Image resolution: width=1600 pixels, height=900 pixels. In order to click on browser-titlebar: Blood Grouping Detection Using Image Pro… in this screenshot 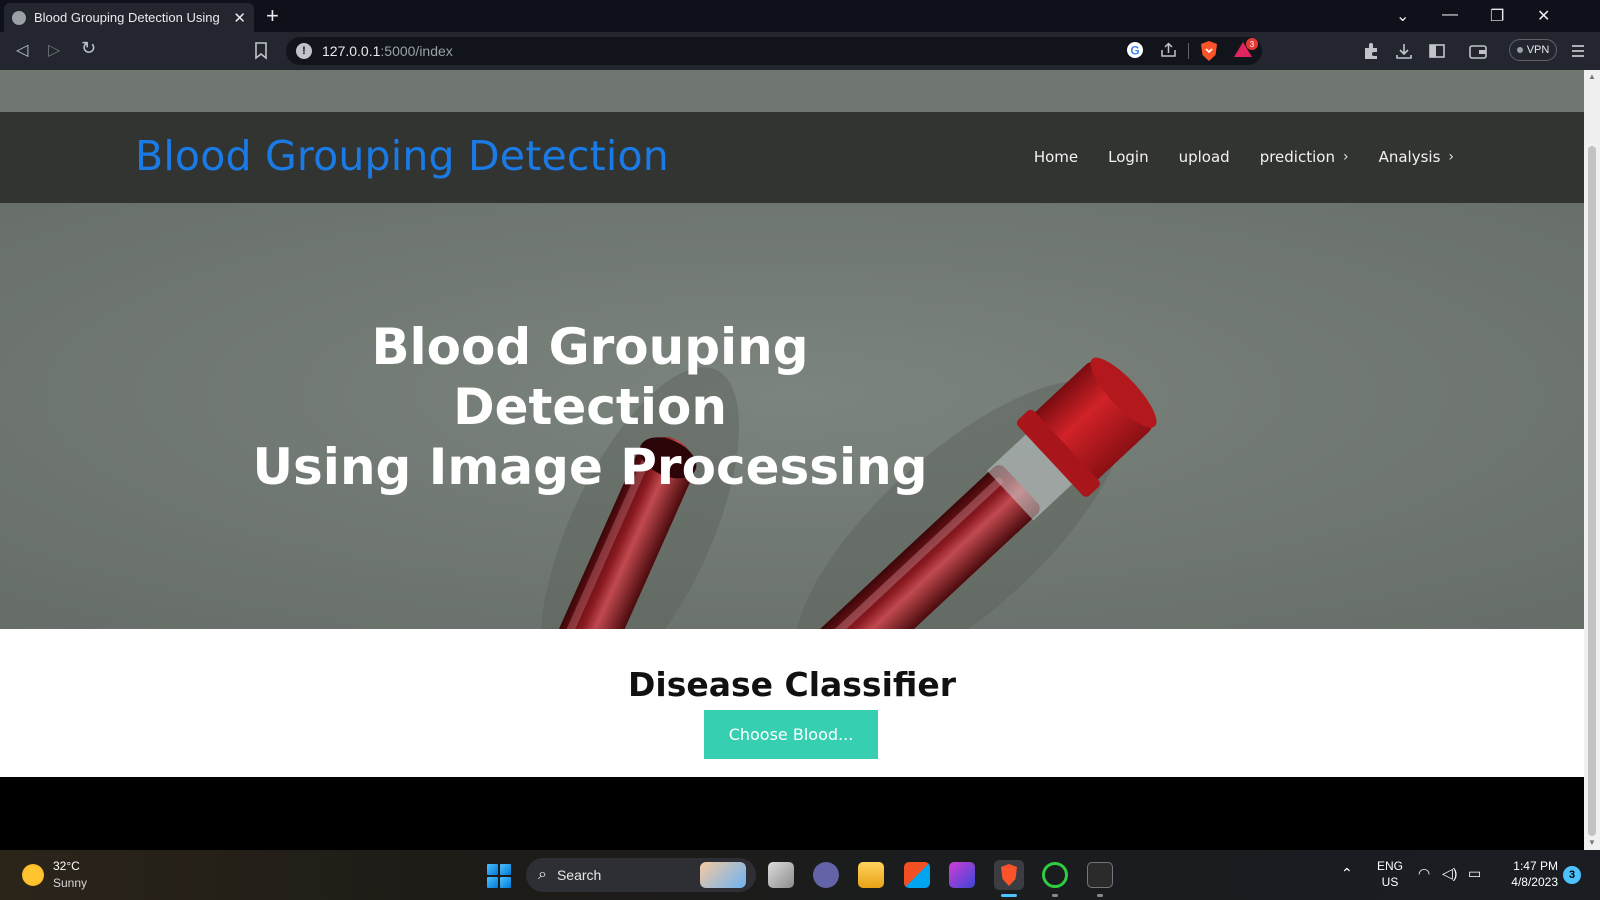, I will do `click(800, 16)`.